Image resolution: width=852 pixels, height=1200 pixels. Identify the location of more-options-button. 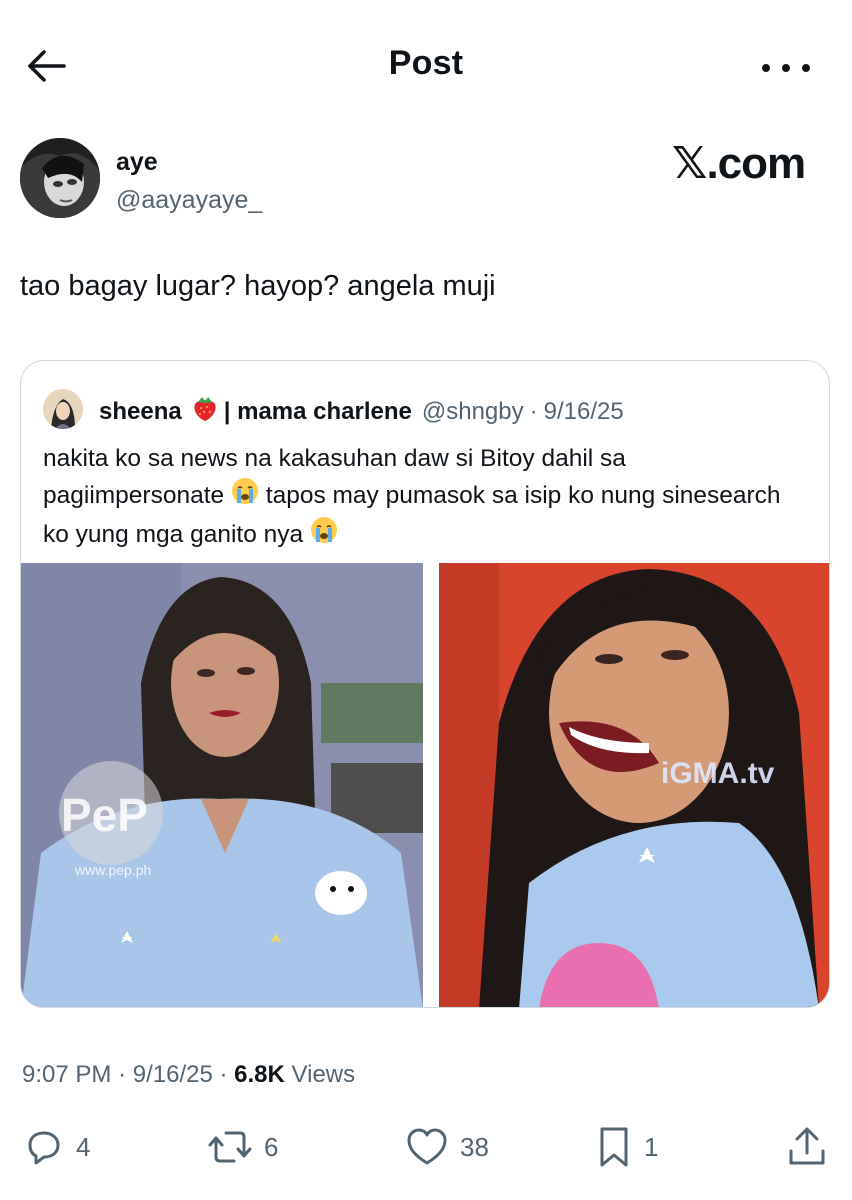
(786, 68).